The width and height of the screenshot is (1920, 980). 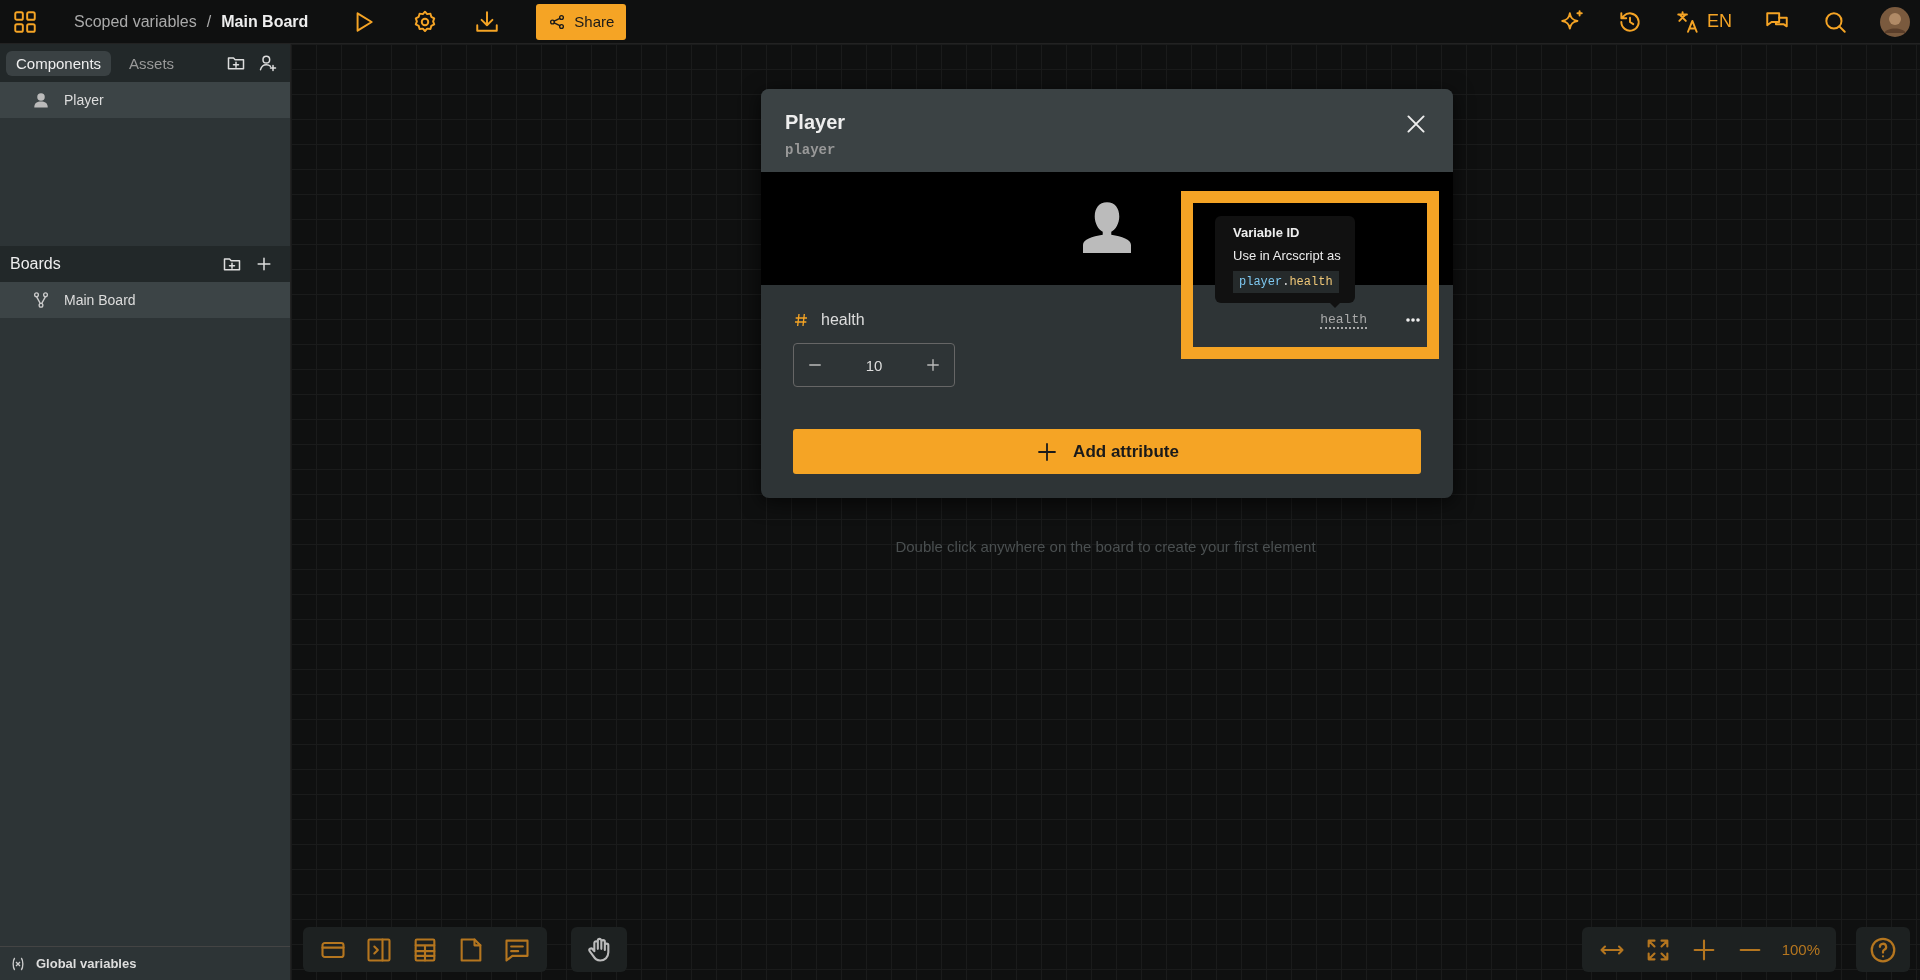 I want to click on tooltip-title: Variable ID, so click(x=1267, y=232).